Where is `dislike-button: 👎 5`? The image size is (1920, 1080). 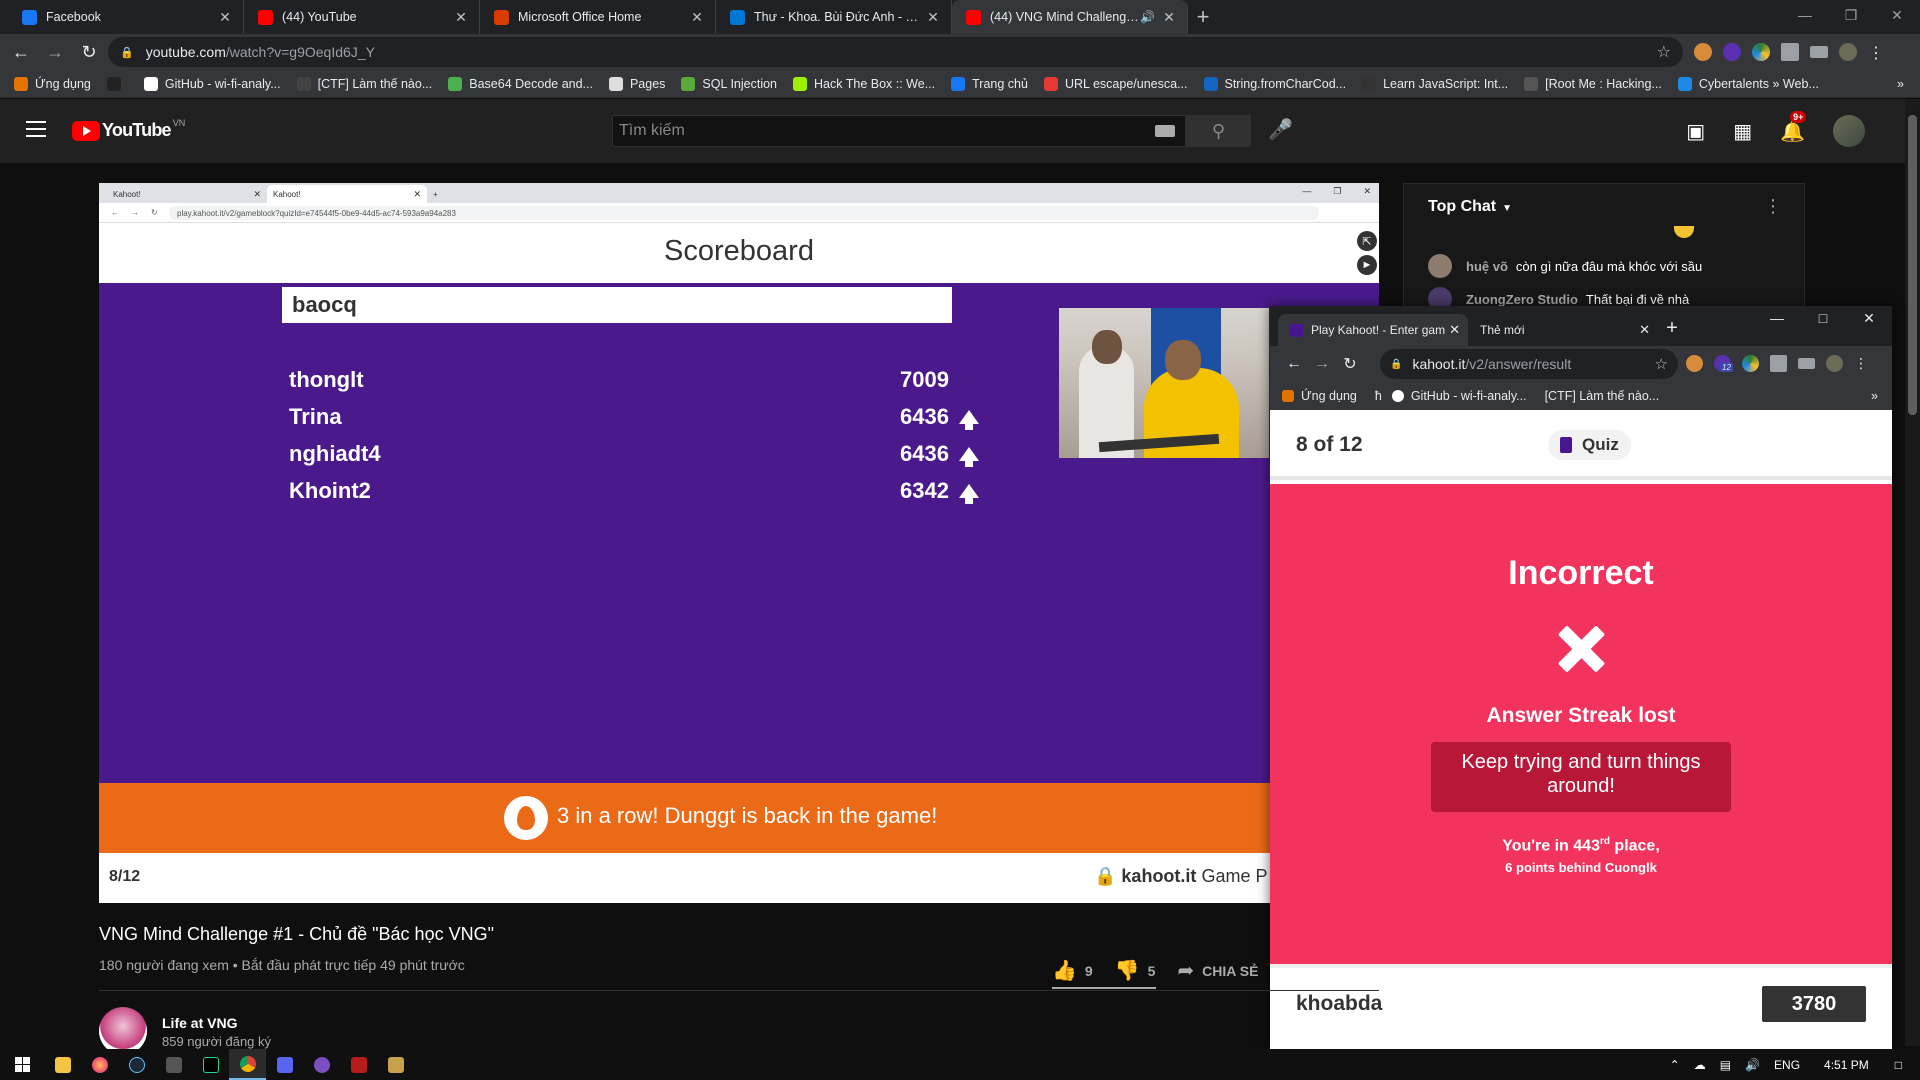
dislike-button: 👎 5 is located at coordinates (1135, 970).